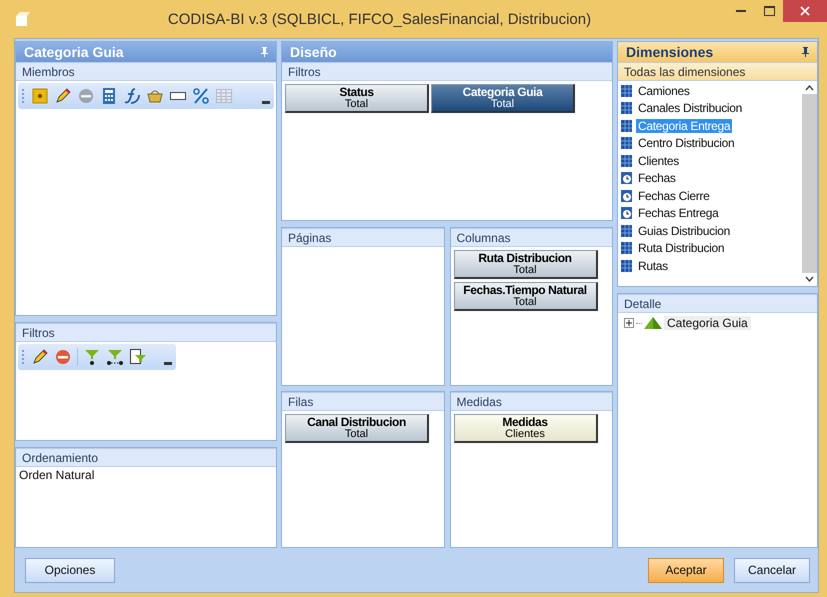 The width and height of the screenshot is (827, 597). What do you see at coordinates (379, 19) in the screenshot?
I see `window-title: CODISA-BI v.3 (SQLBICL, FIFCO_SalesFinancial, Distribucion)` at bounding box center [379, 19].